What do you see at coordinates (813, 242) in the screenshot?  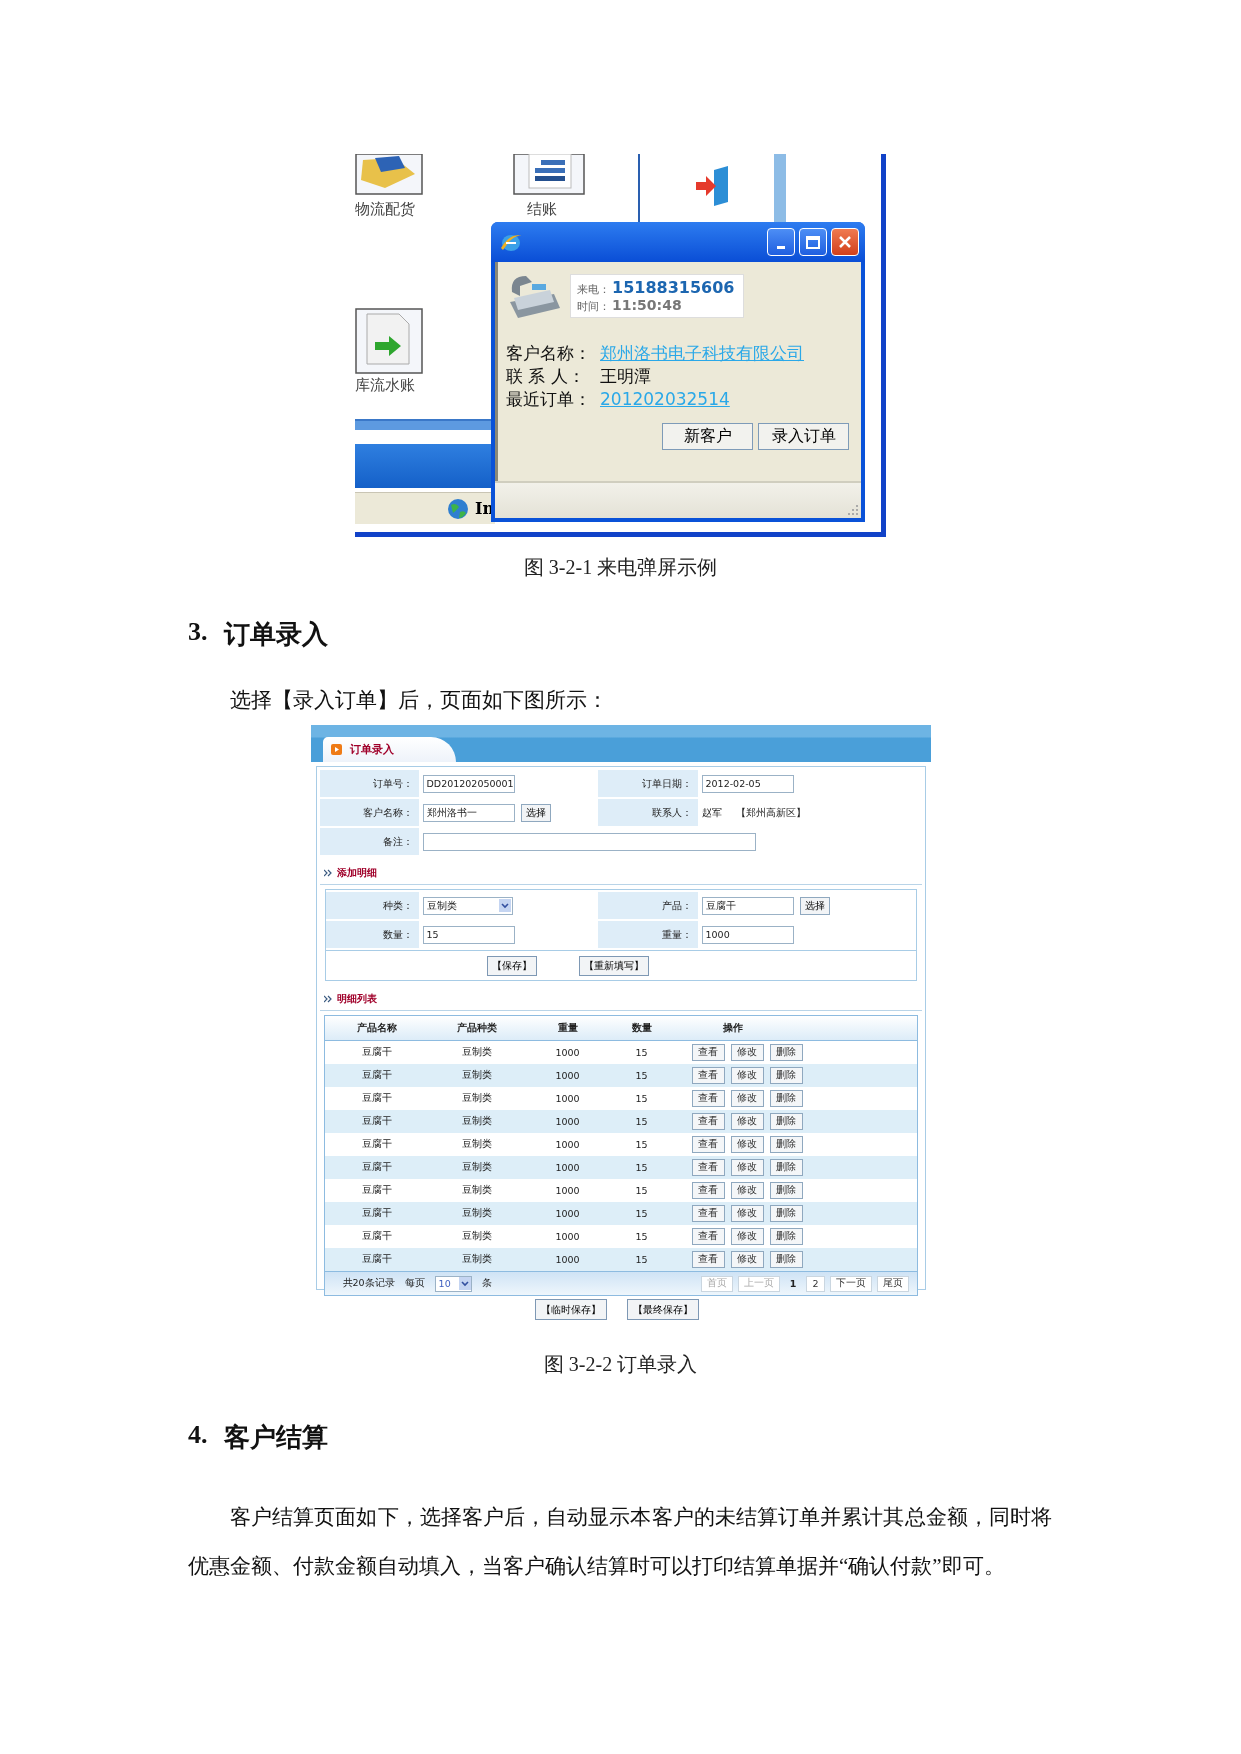 I see `maximize-button` at bounding box center [813, 242].